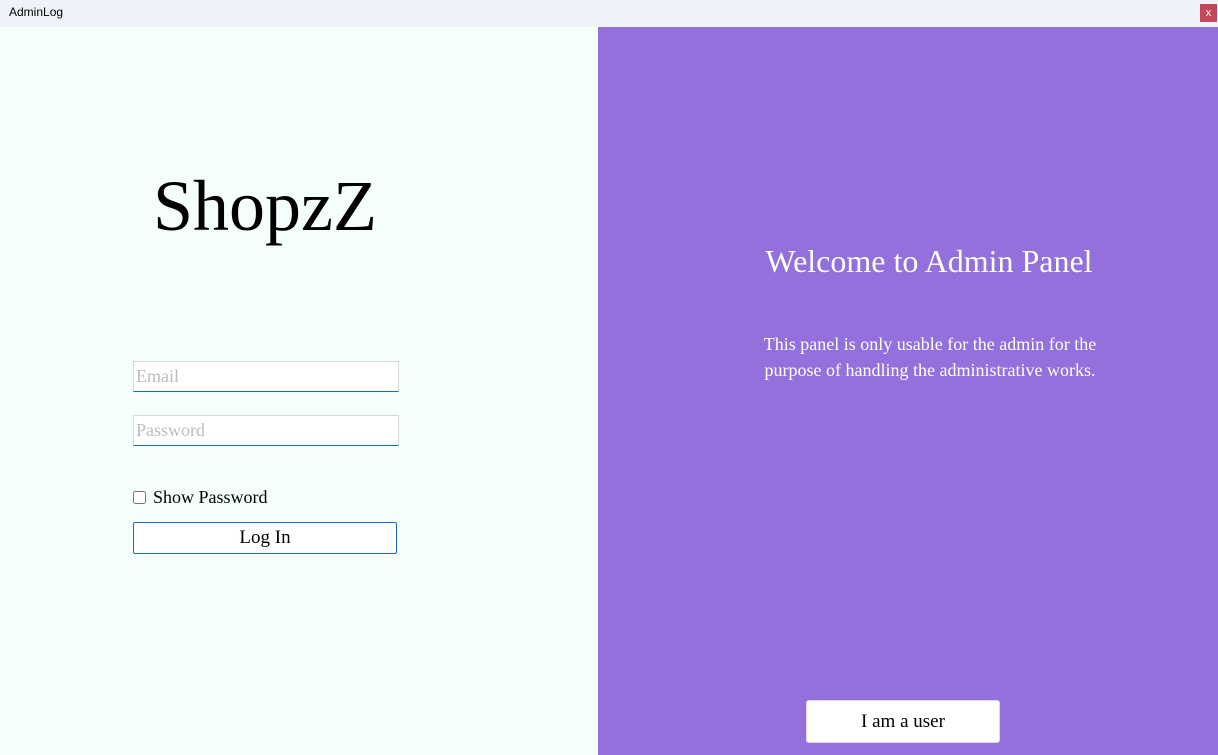 Image resolution: width=1218 pixels, height=755 pixels. I want to click on show-password-label: Show Password, so click(210, 497).